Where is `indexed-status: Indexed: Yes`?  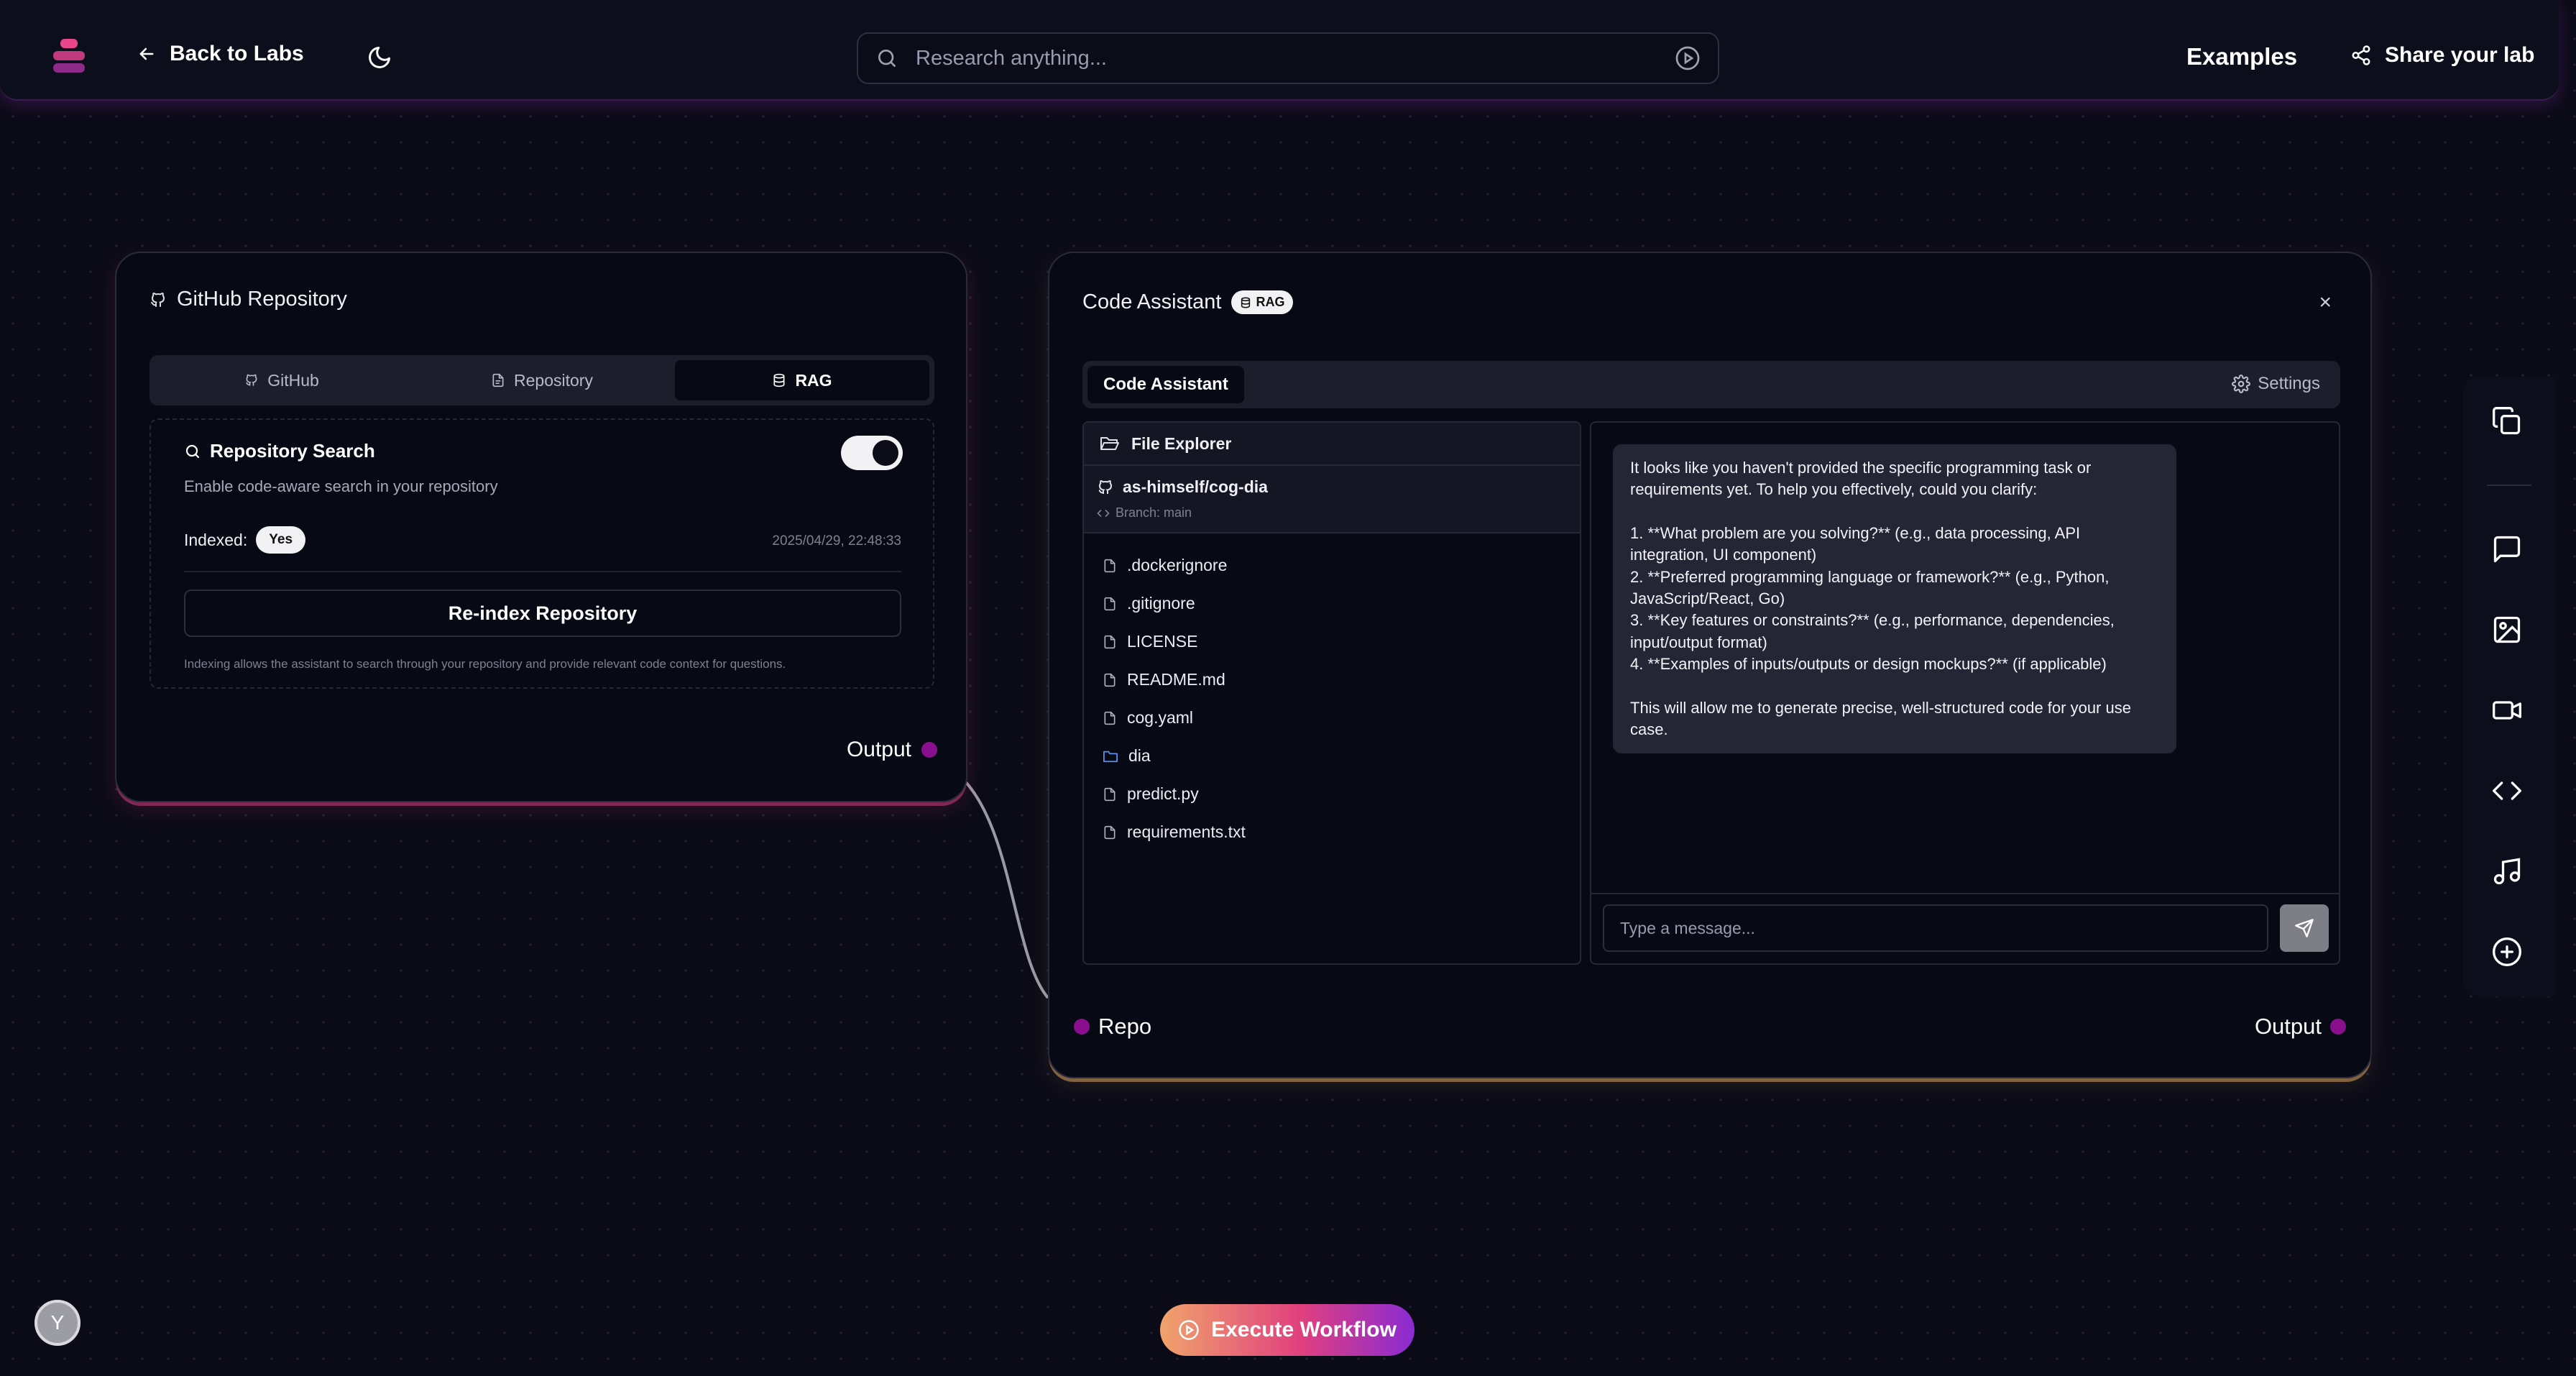
indexed-status: Indexed: Yes is located at coordinates (245, 540).